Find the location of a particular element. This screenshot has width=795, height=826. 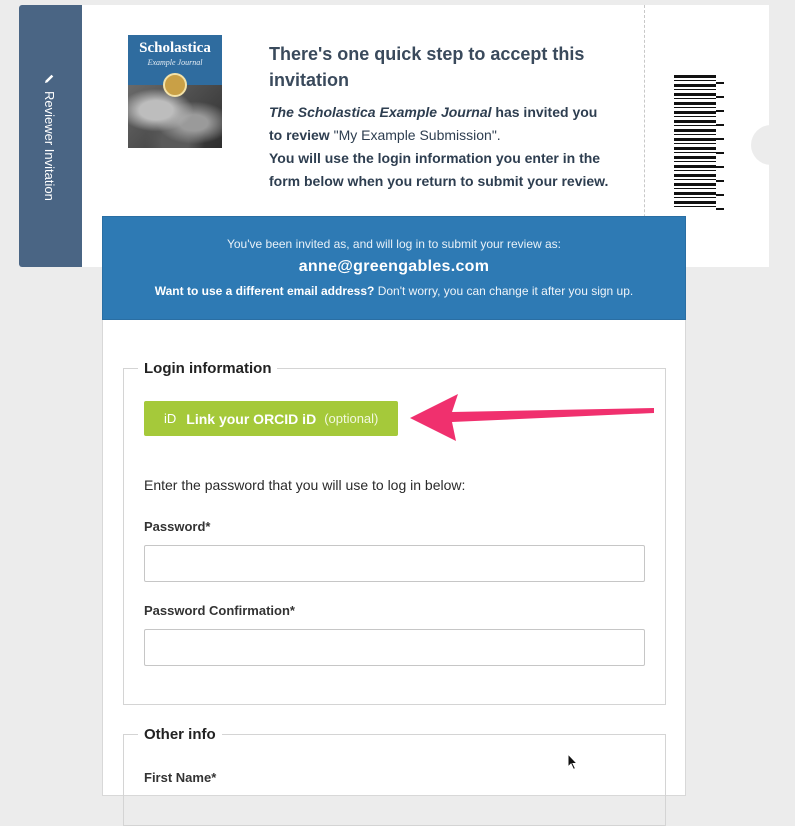

invited-email: anne@greengables.com is located at coordinates (394, 266).